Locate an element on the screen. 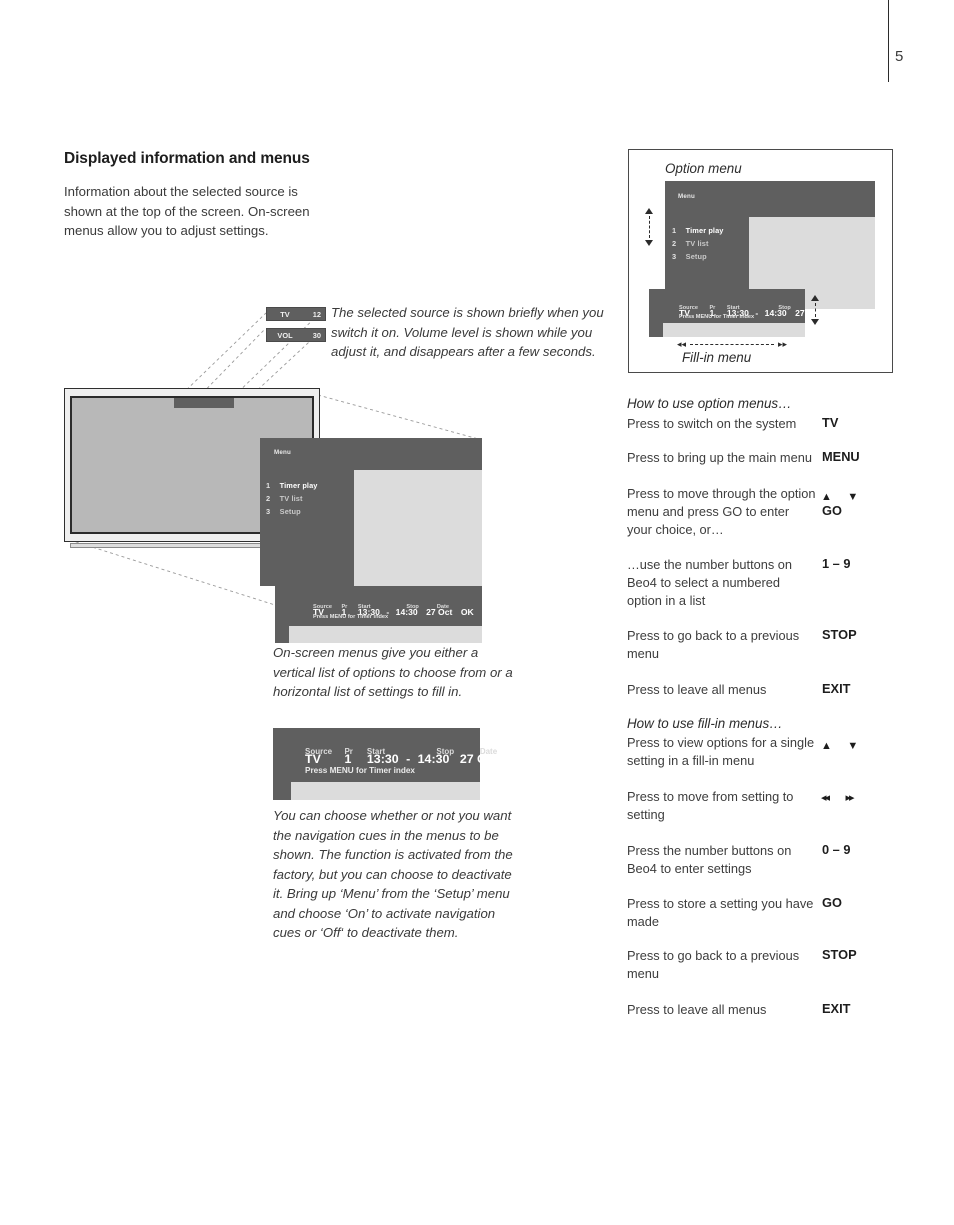 The width and height of the screenshot is (954, 1225). onscreen-menu-item-3: 3 Setup is located at coordinates (283, 510).